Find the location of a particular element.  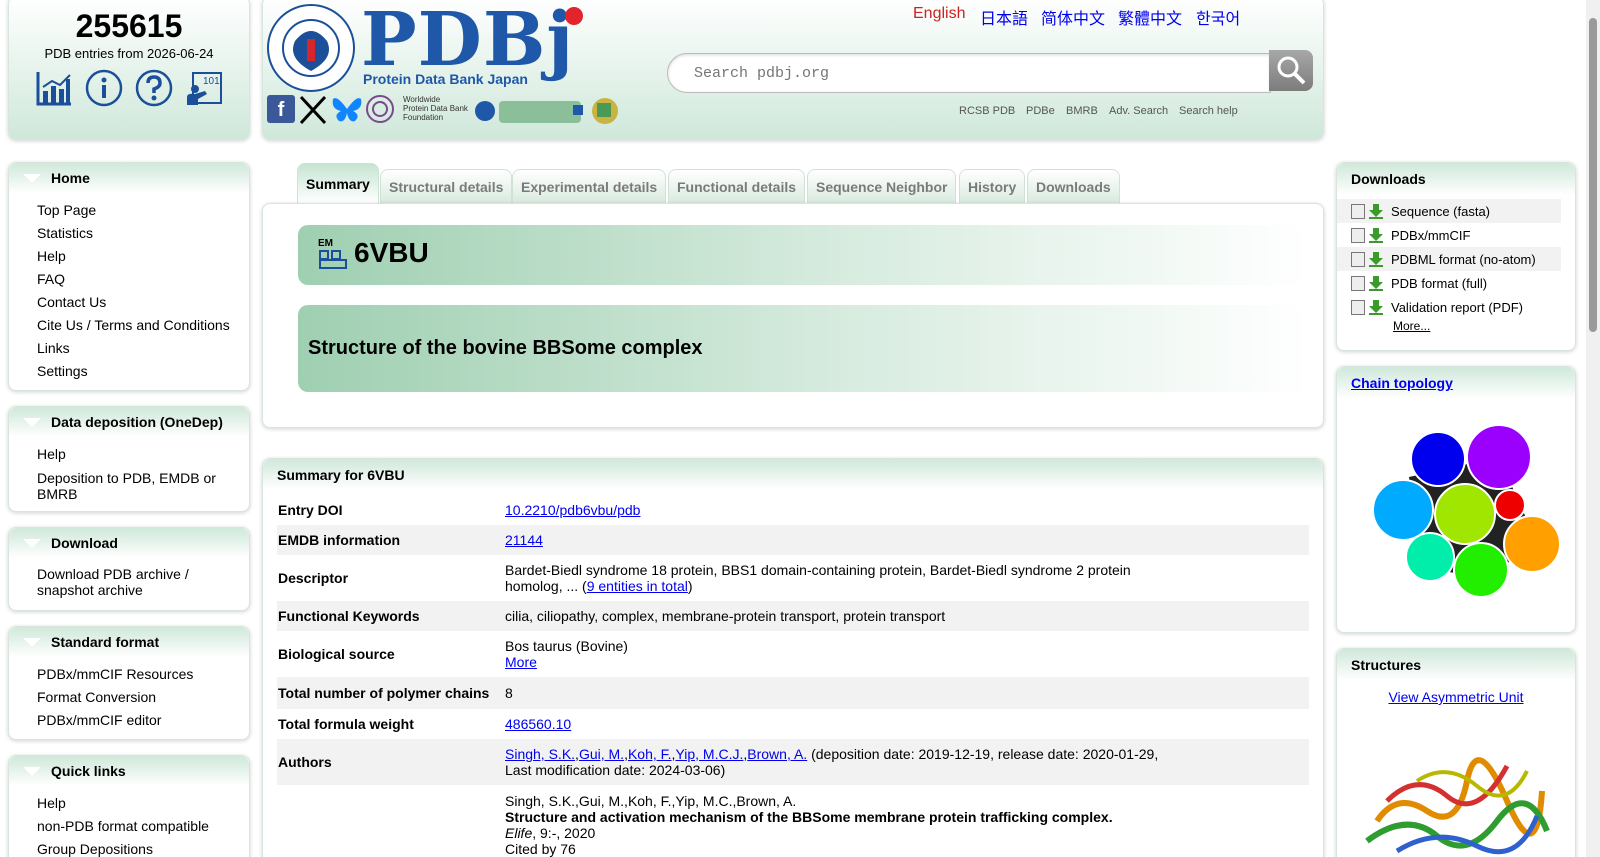

link-rcsb: RCSB PDB is located at coordinates (987, 111).